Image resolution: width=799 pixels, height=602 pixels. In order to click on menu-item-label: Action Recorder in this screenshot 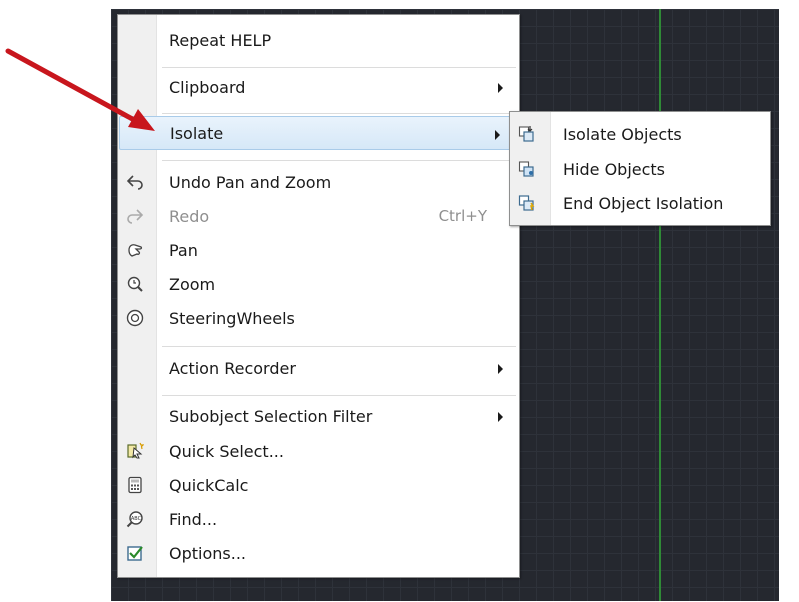, I will do `click(232, 368)`.